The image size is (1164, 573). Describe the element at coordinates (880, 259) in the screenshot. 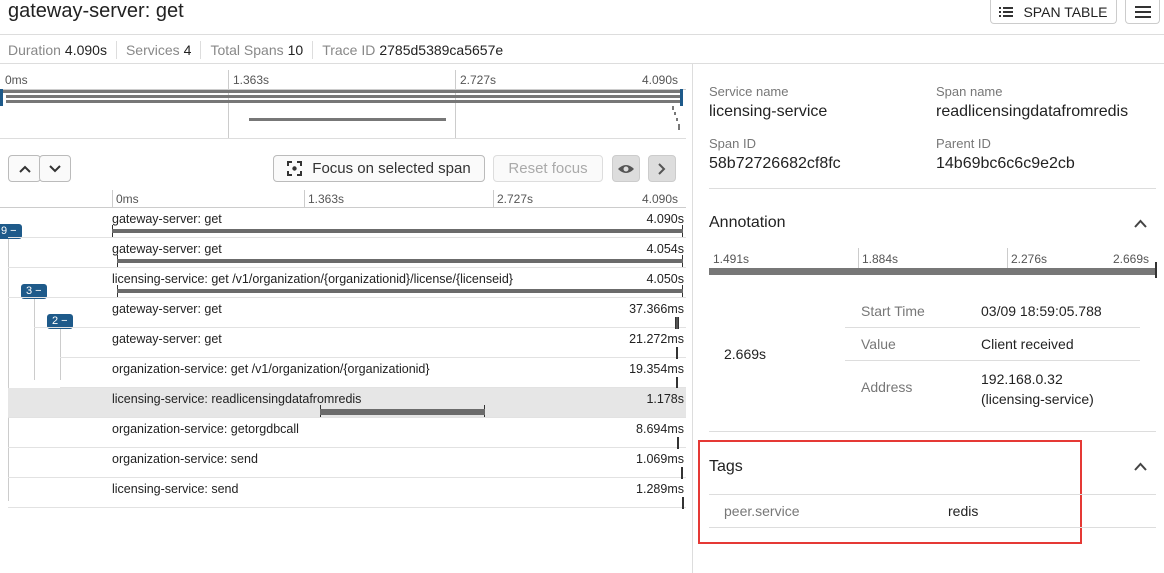

I see `annotation-tick: 1.884s` at that location.